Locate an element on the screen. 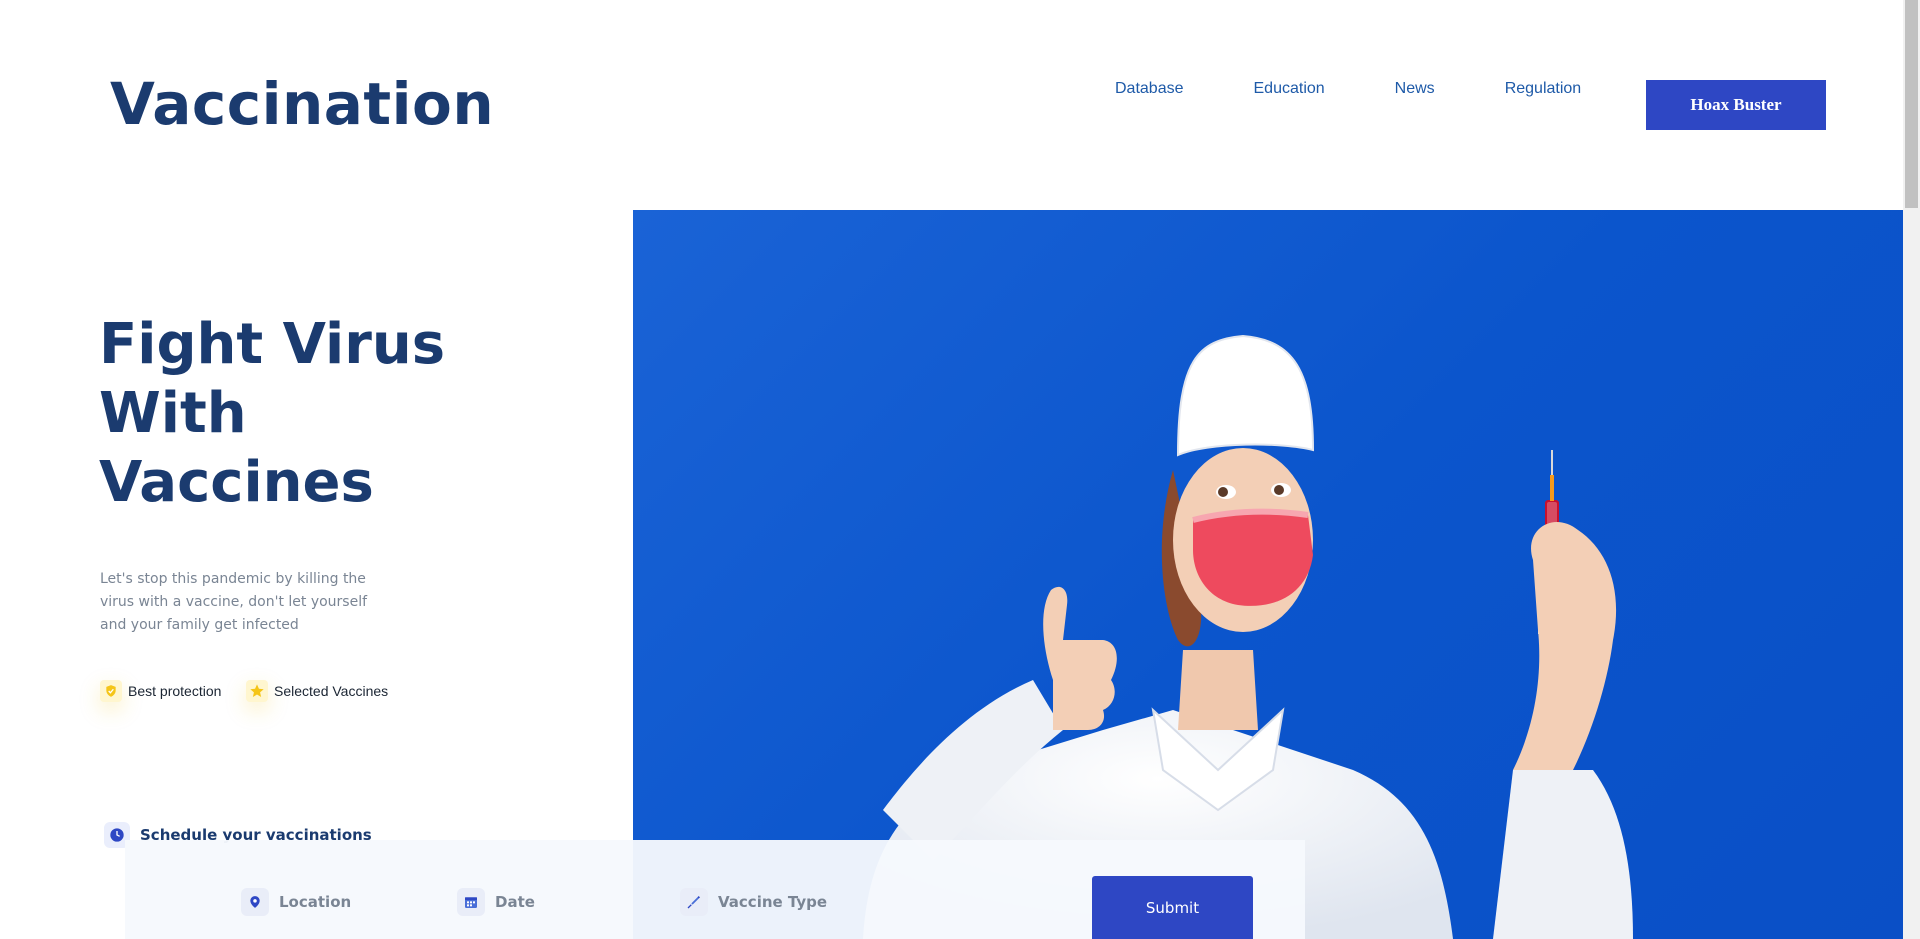  hero-title-line: With is located at coordinates (173, 413).